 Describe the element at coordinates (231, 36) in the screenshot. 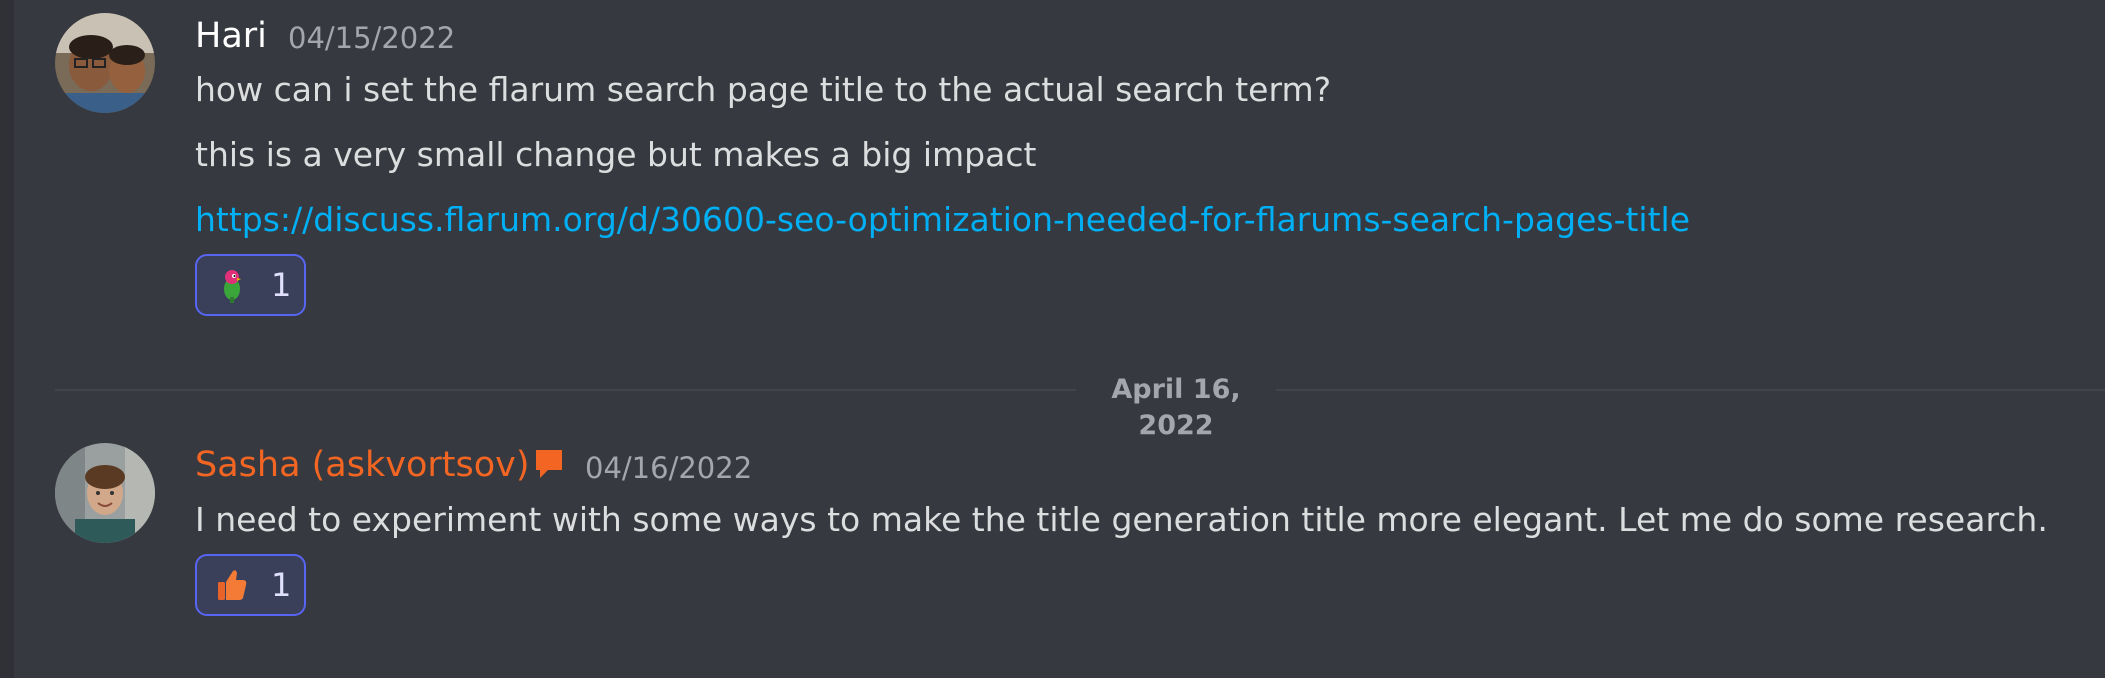

I see `author-name: Hari` at that location.